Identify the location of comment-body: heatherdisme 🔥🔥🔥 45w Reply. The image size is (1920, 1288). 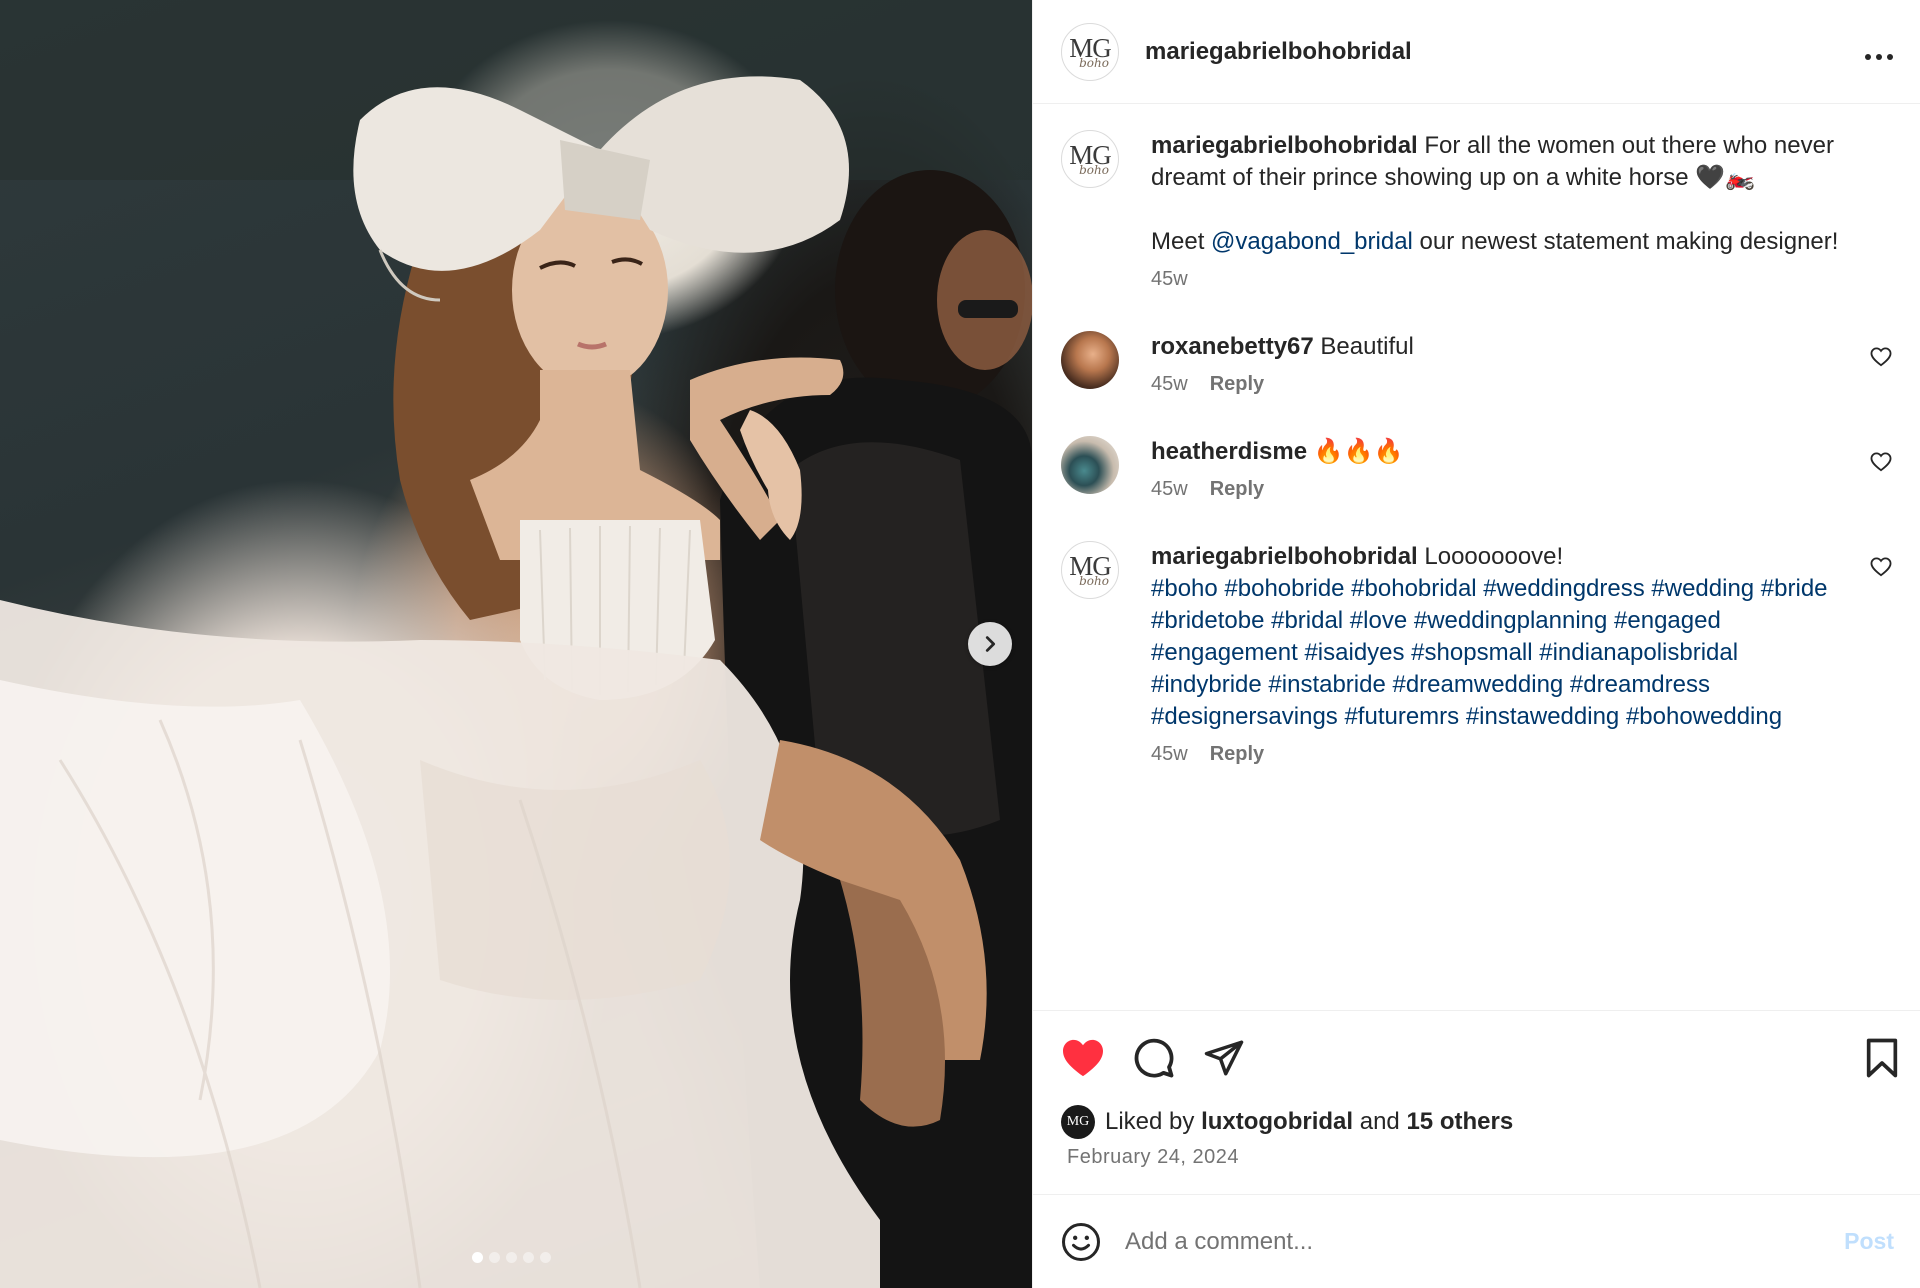
(1521, 468).